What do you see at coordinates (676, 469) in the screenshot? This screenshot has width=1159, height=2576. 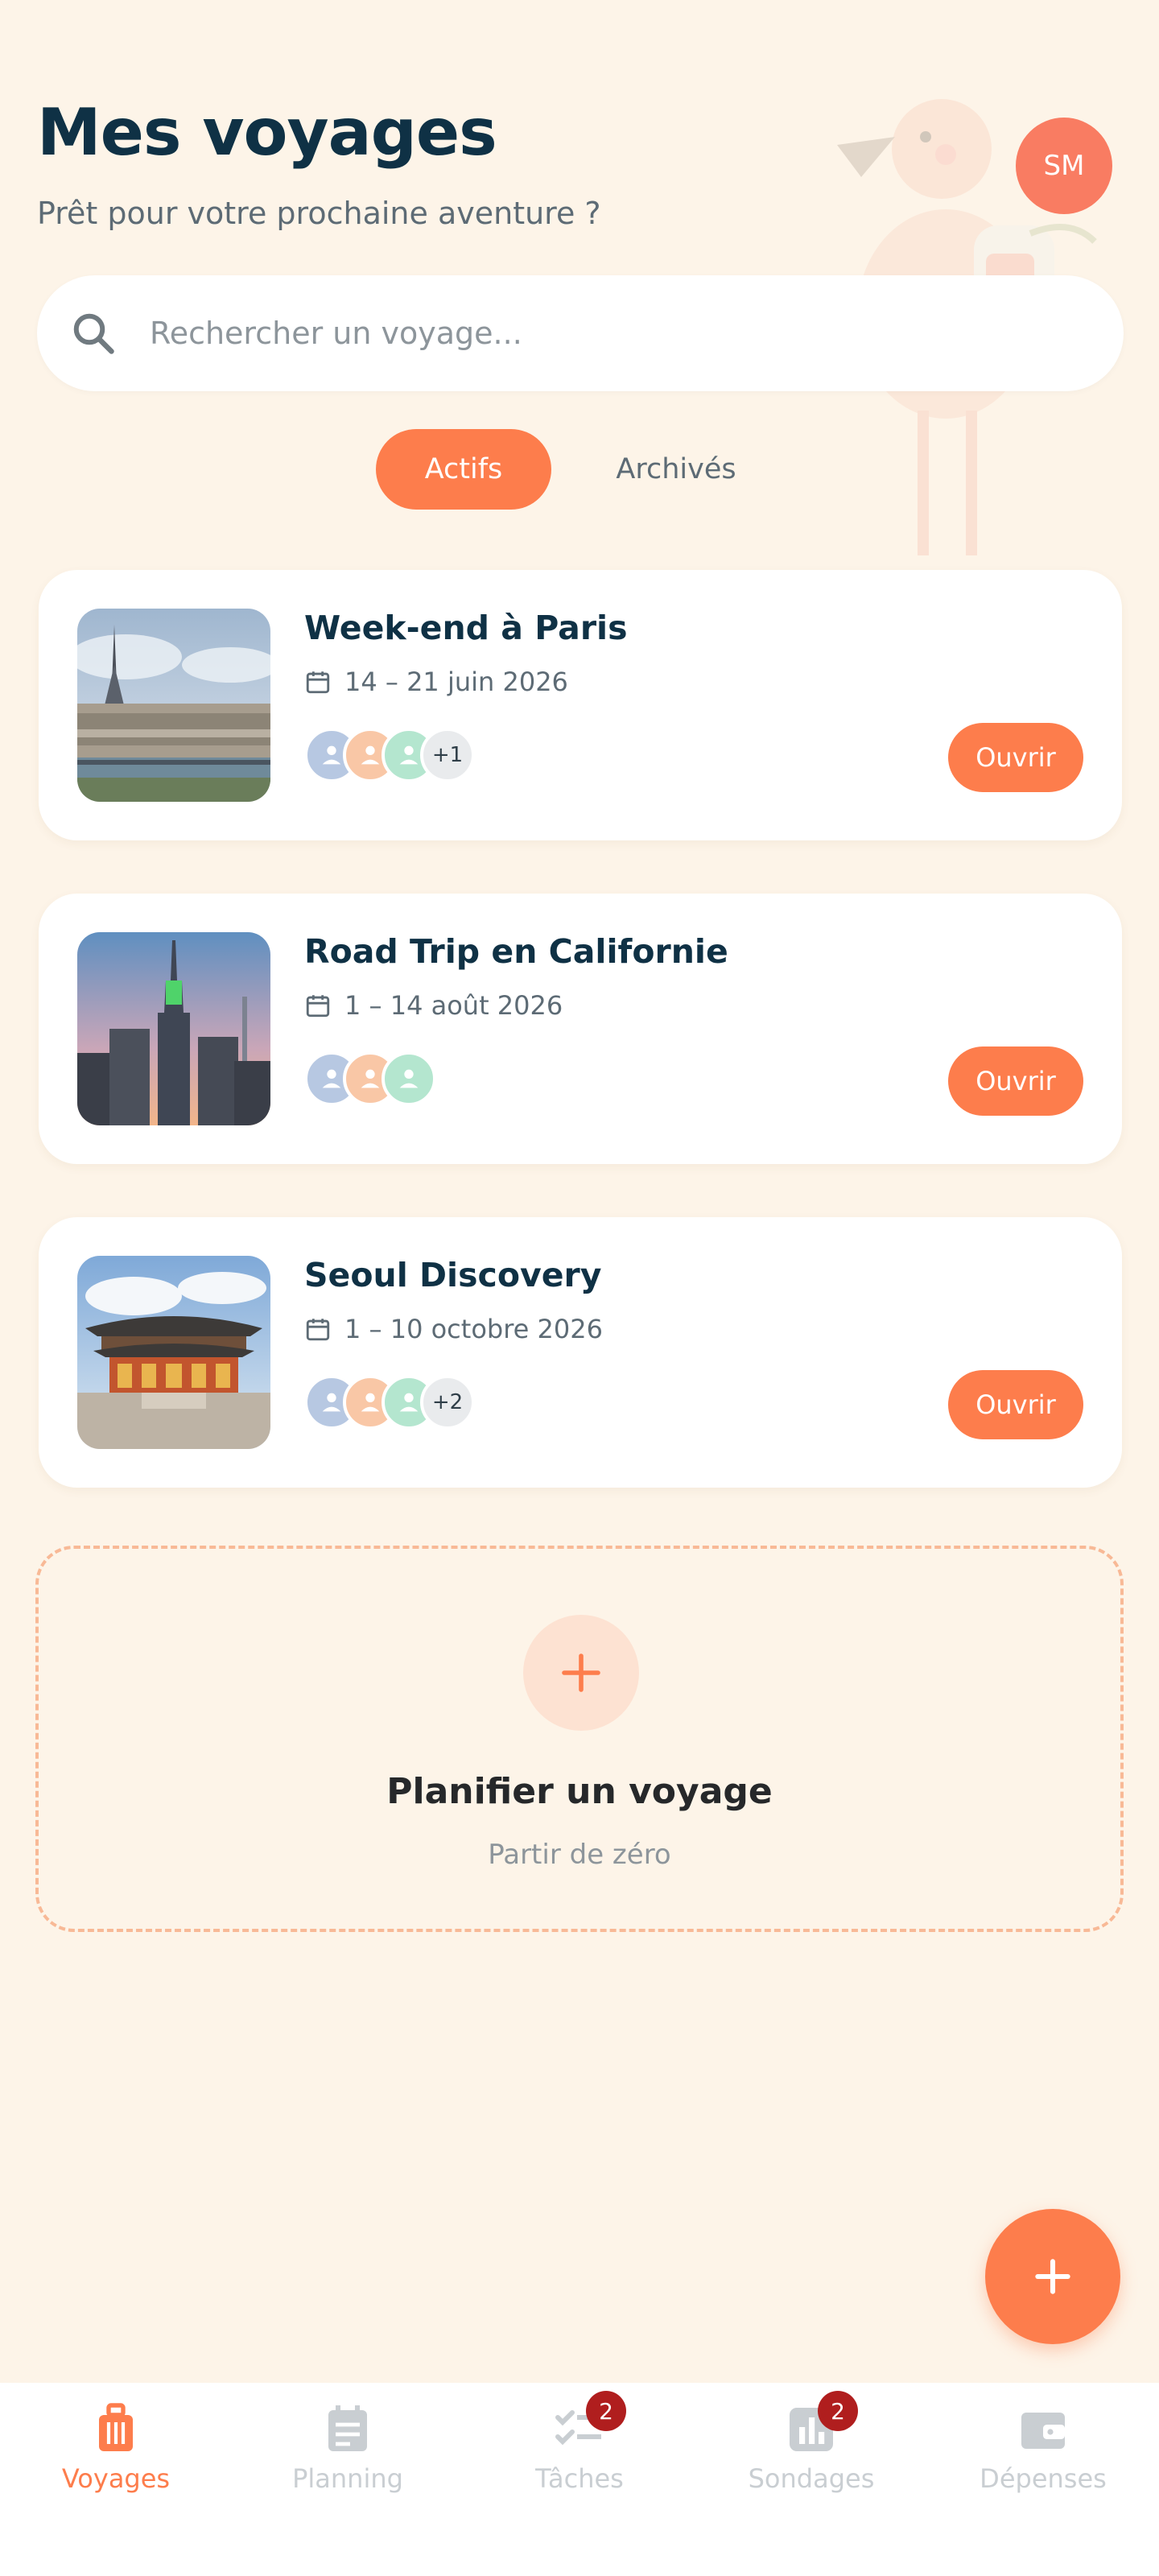 I see `tab-archived-trips: Archivés` at bounding box center [676, 469].